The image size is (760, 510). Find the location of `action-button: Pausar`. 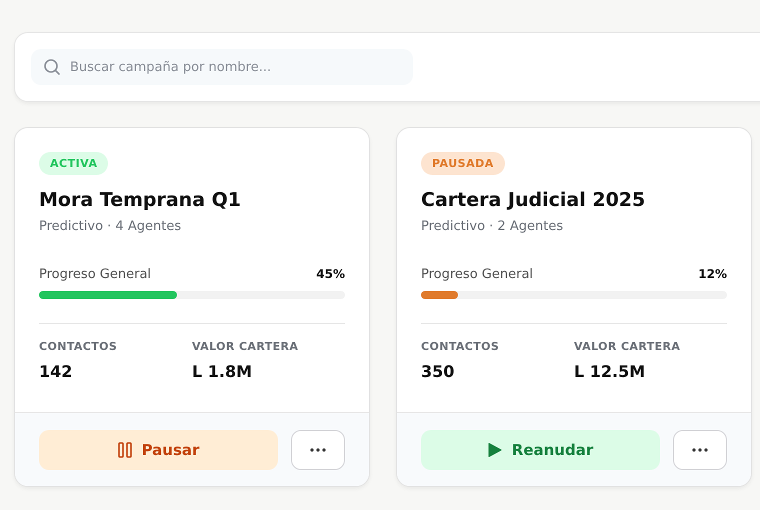

action-button: Pausar is located at coordinates (158, 450).